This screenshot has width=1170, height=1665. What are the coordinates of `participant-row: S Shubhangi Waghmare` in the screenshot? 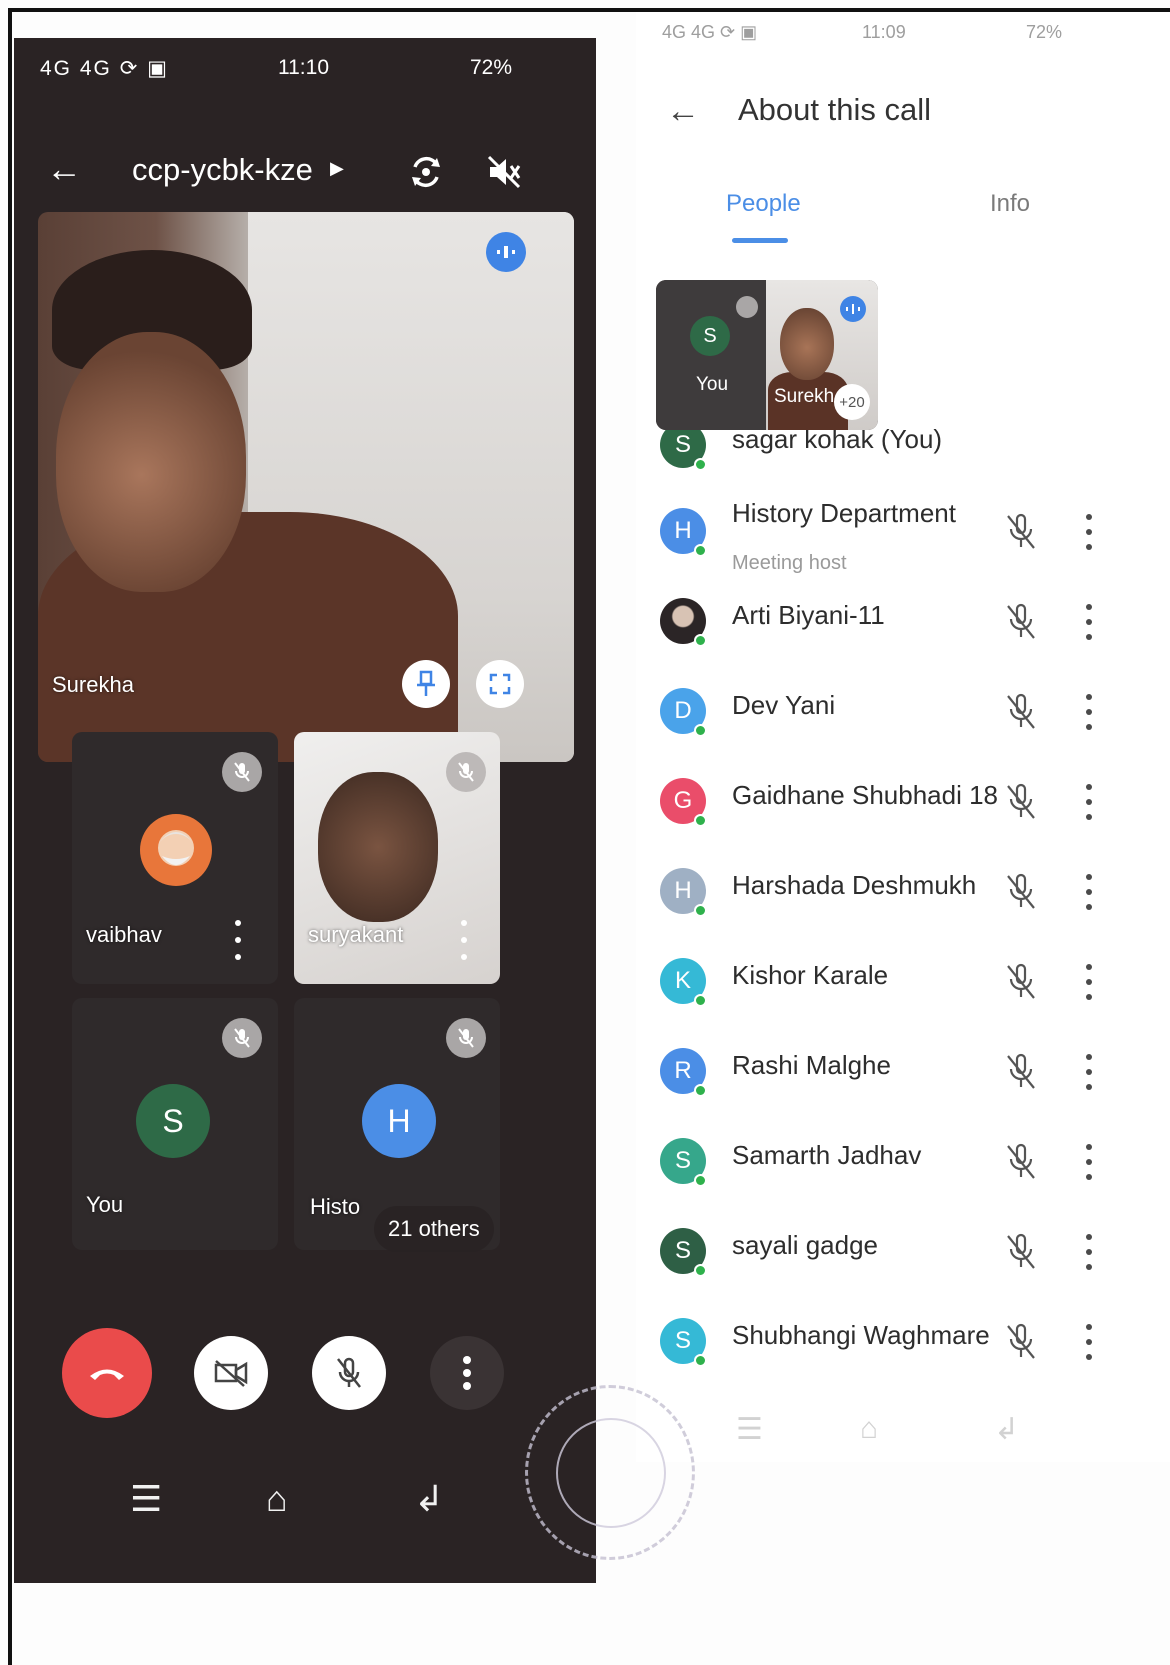 It's located at (903, 1345).